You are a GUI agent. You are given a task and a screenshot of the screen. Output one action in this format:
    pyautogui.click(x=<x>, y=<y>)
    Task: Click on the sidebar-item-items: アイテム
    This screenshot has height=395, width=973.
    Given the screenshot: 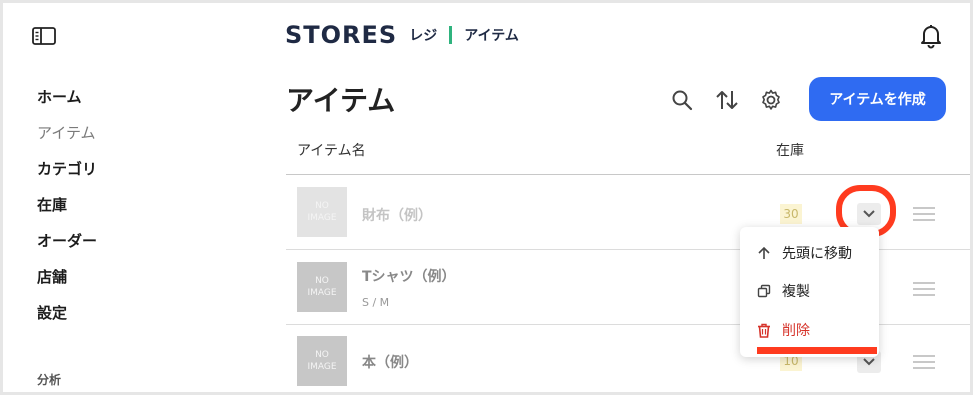 What is the action you would take?
    pyautogui.click(x=67, y=139)
    